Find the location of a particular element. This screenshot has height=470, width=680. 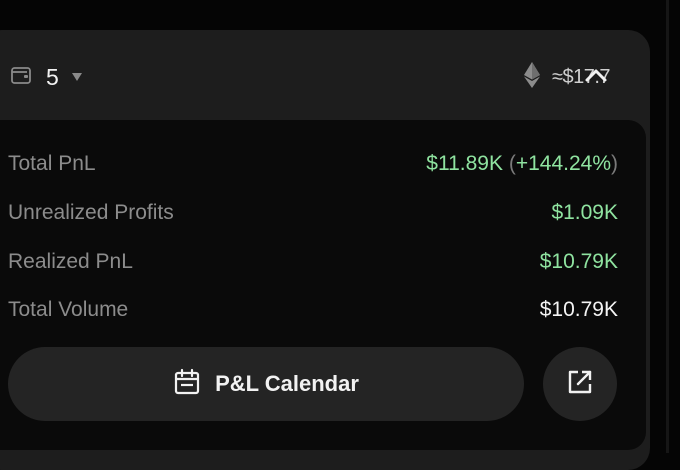

calendar-icon is located at coordinates (187, 384).